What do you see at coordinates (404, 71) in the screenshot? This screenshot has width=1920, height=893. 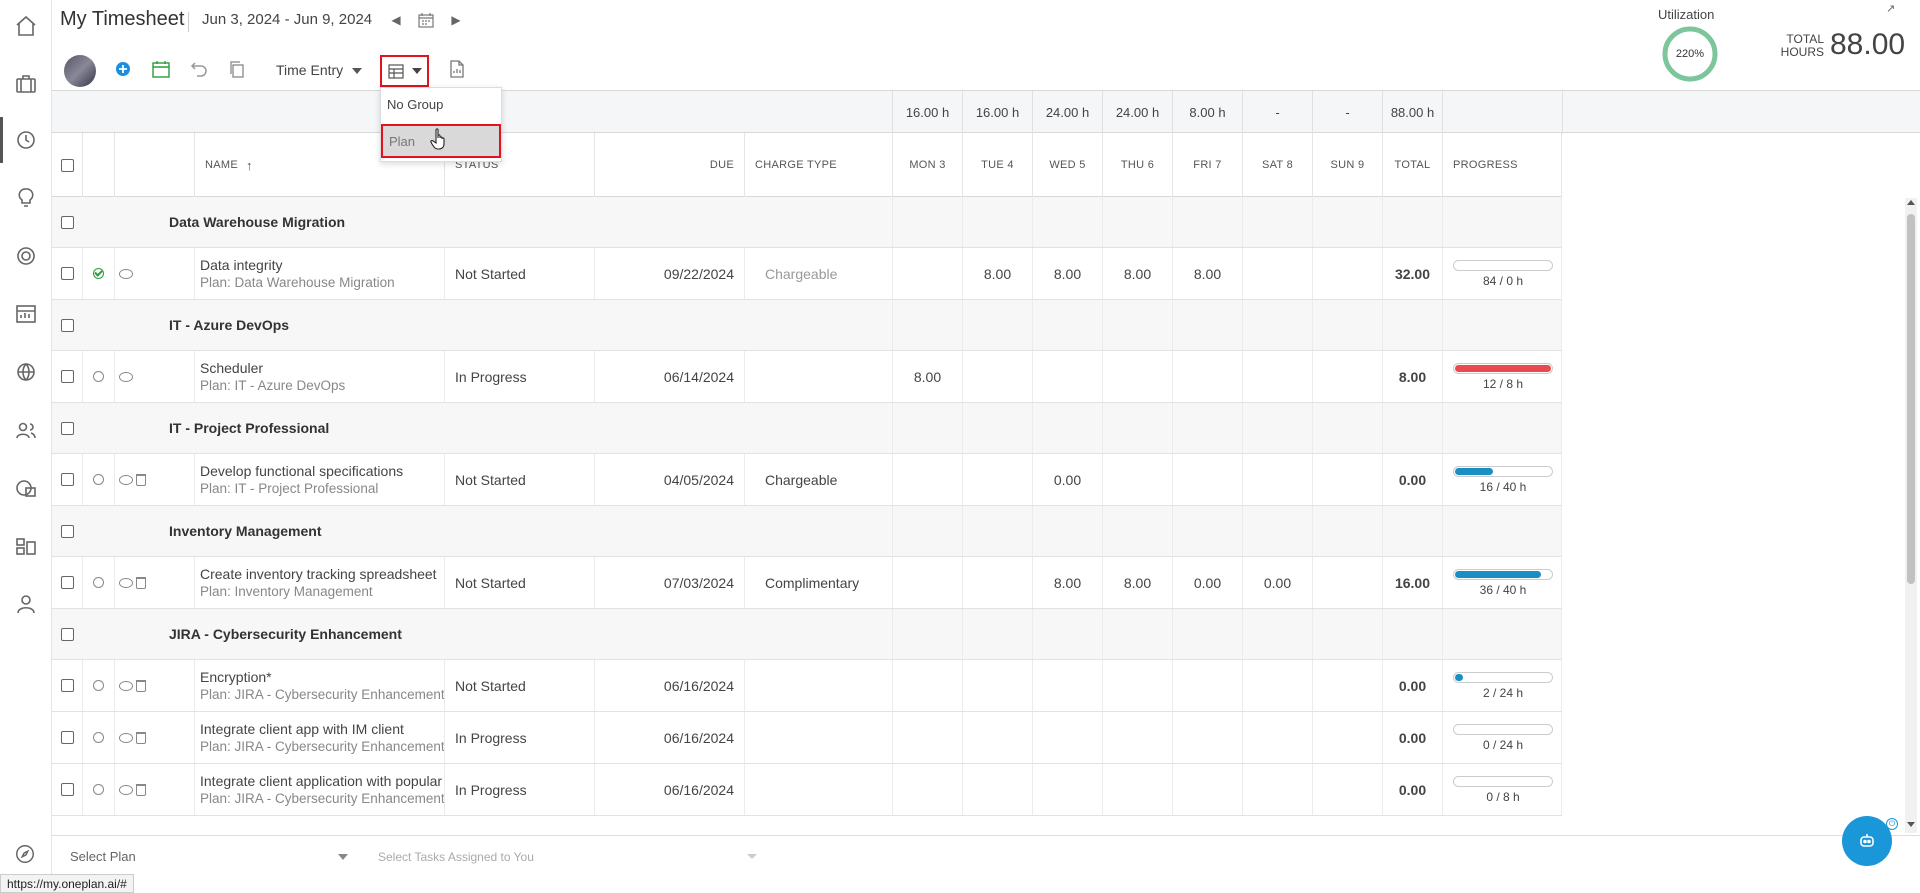 I see `group-by-button` at bounding box center [404, 71].